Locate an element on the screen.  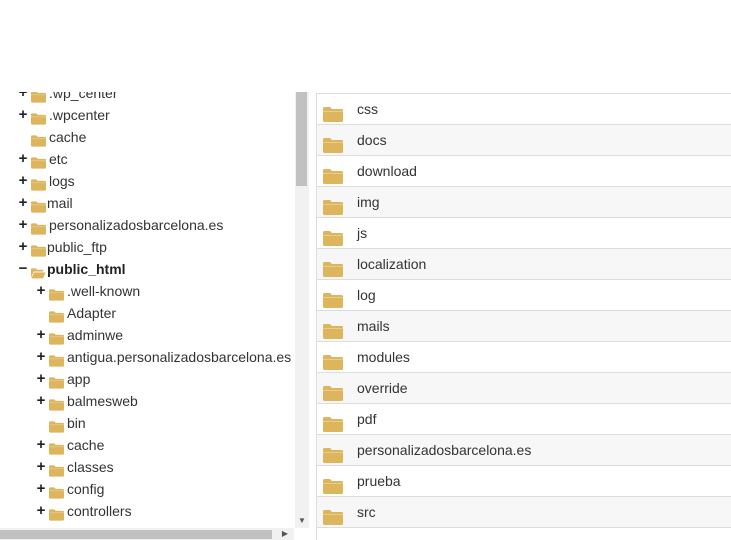
tree-item-label: .wpcenter is located at coordinates (79, 115).